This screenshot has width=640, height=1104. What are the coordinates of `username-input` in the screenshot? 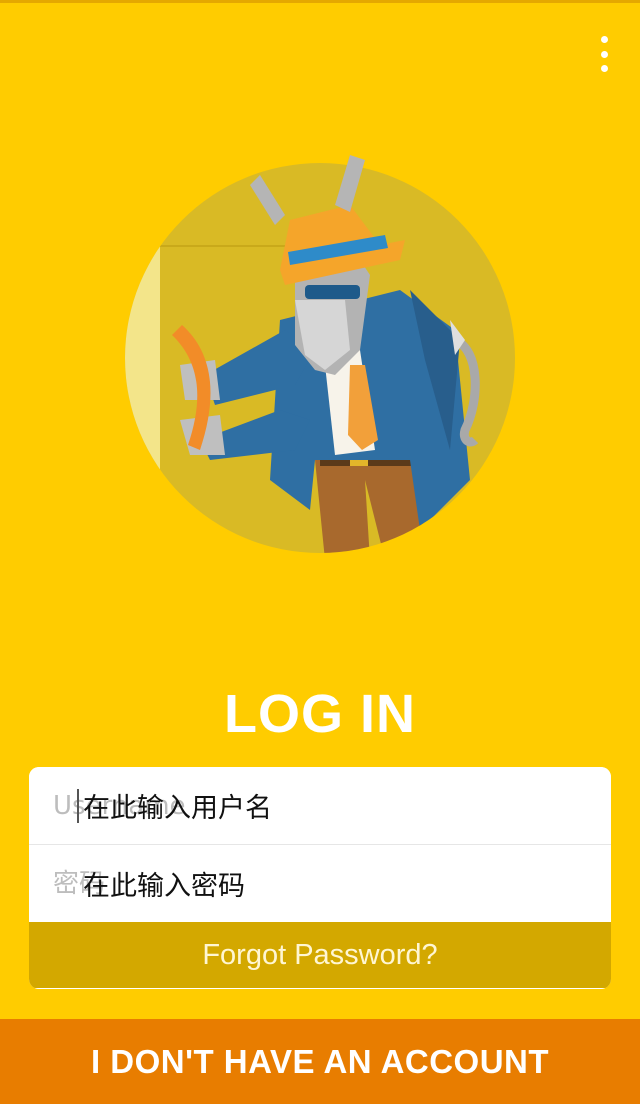 It's located at (320, 805).